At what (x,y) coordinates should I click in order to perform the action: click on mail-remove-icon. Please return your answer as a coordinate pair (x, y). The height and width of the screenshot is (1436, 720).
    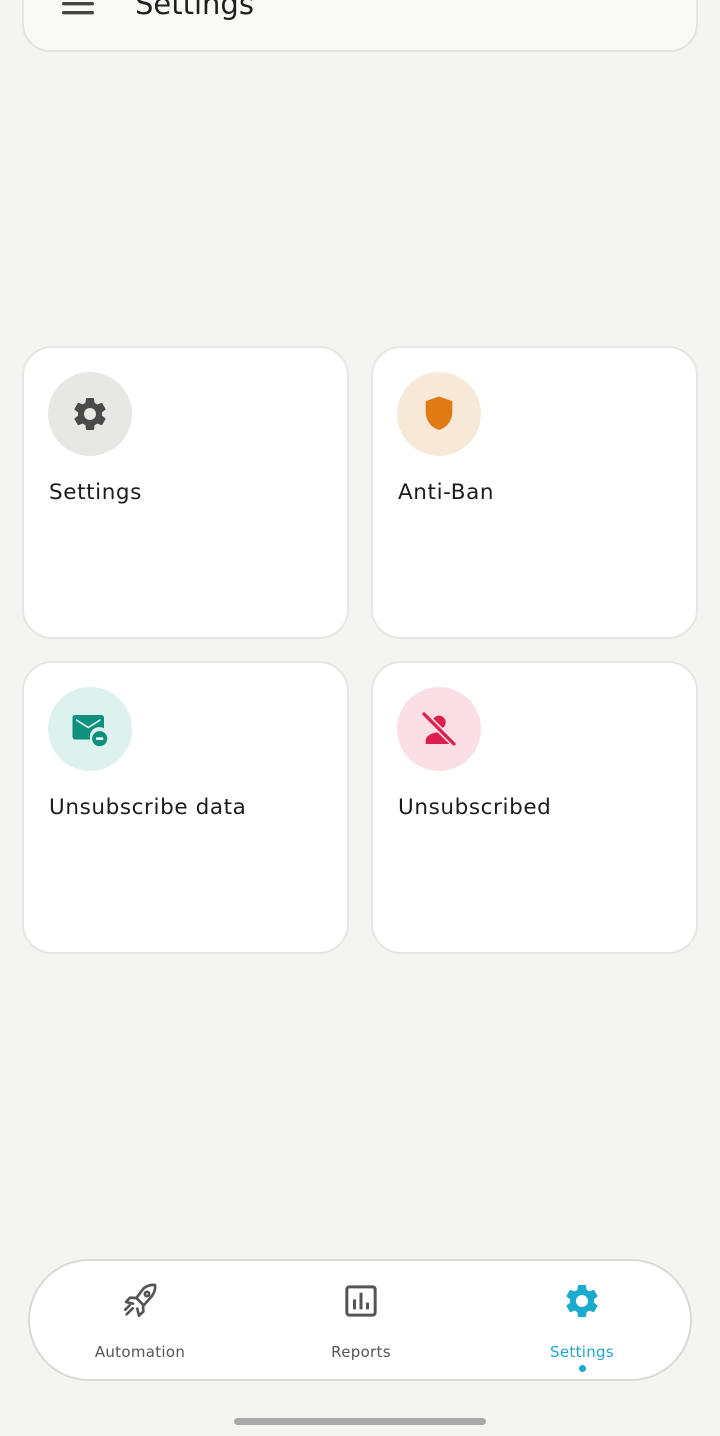
    Looking at the image, I should click on (90, 731).